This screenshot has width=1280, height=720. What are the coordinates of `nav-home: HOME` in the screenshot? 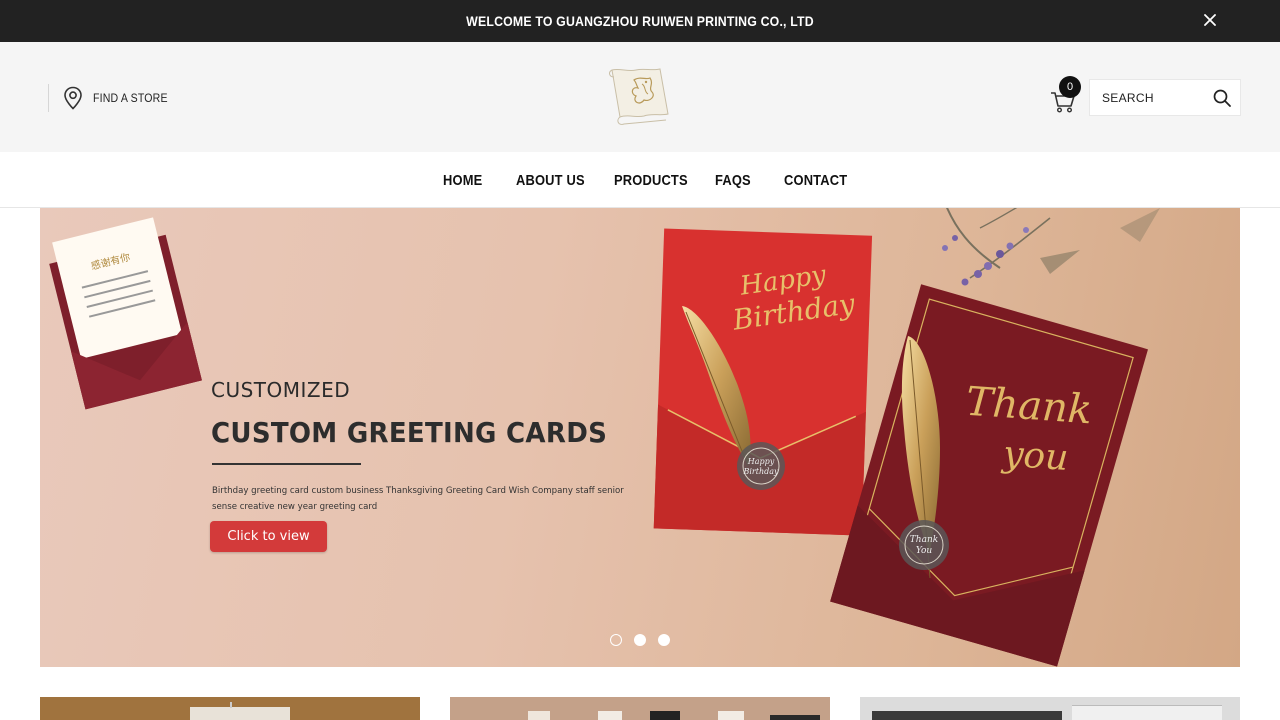 It's located at (462, 180).